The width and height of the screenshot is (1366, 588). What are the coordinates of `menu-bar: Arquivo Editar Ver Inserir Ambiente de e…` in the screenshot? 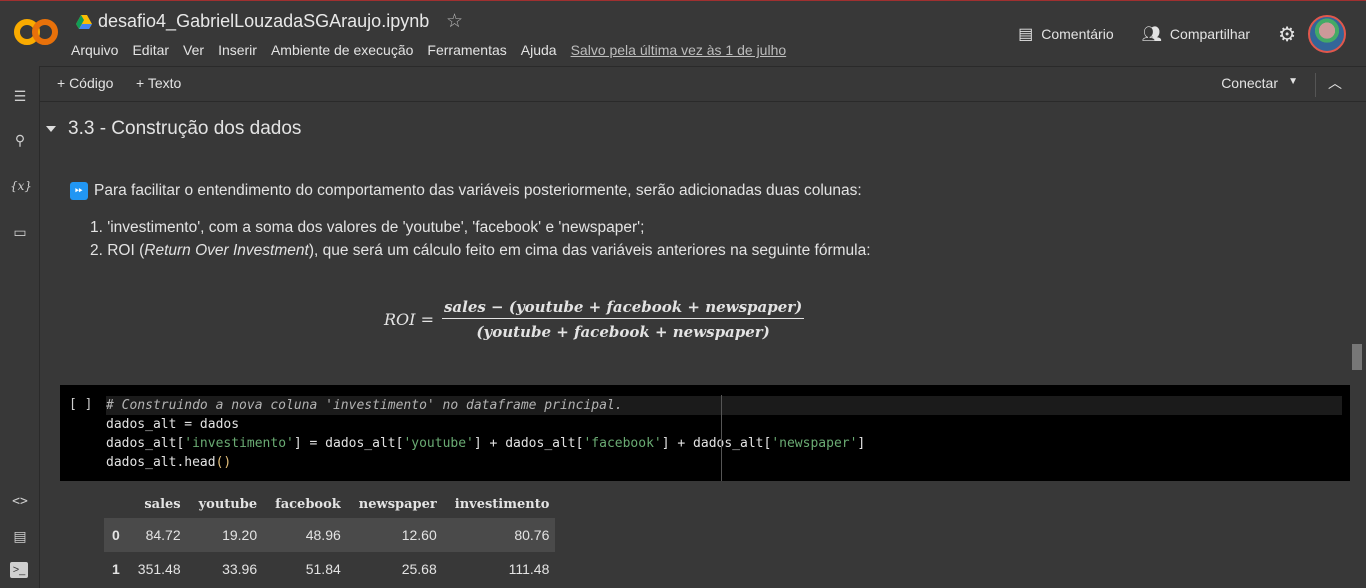 It's located at (435, 50).